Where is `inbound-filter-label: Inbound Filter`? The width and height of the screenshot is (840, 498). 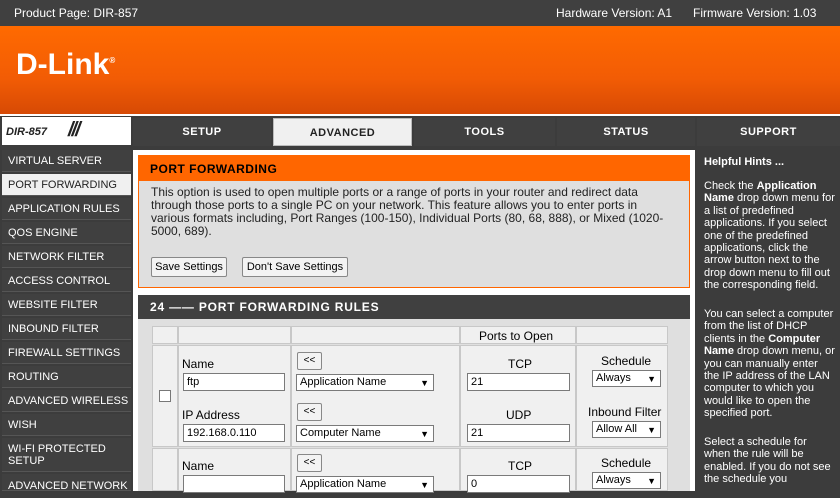 inbound-filter-label: Inbound Filter is located at coordinates (625, 412).